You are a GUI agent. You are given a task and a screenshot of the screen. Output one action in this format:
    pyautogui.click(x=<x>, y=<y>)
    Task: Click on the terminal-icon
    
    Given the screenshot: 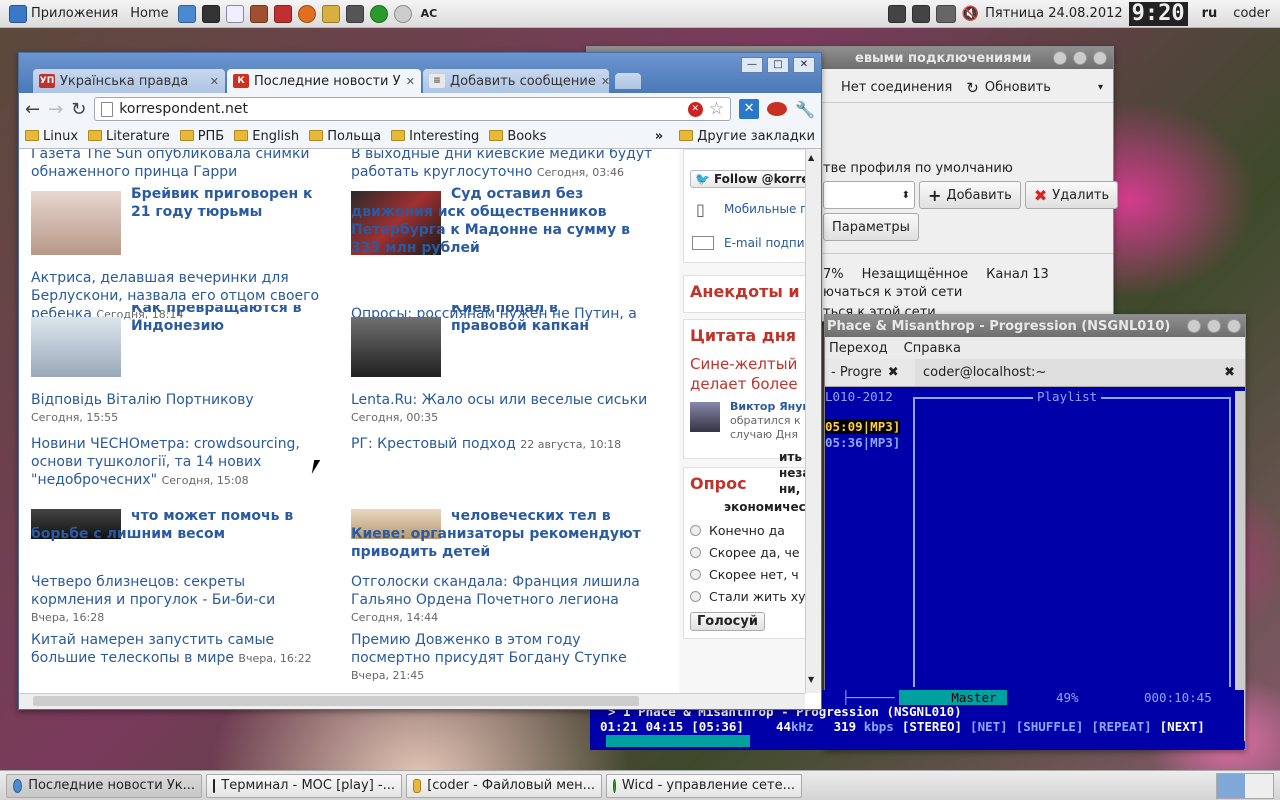 What is the action you would take?
    pyautogui.click(x=210, y=13)
    